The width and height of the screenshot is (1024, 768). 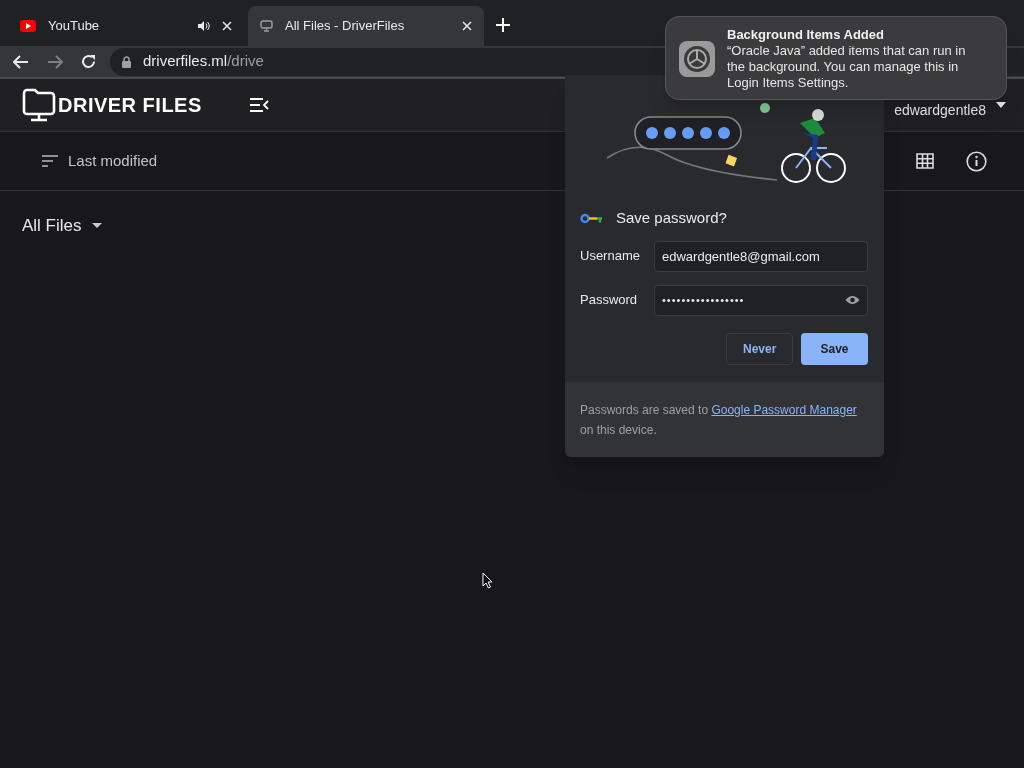 What do you see at coordinates (203, 61) in the screenshot?
I see `url-text: driverfiles.ml/drive` at bounding box center [203, 61].